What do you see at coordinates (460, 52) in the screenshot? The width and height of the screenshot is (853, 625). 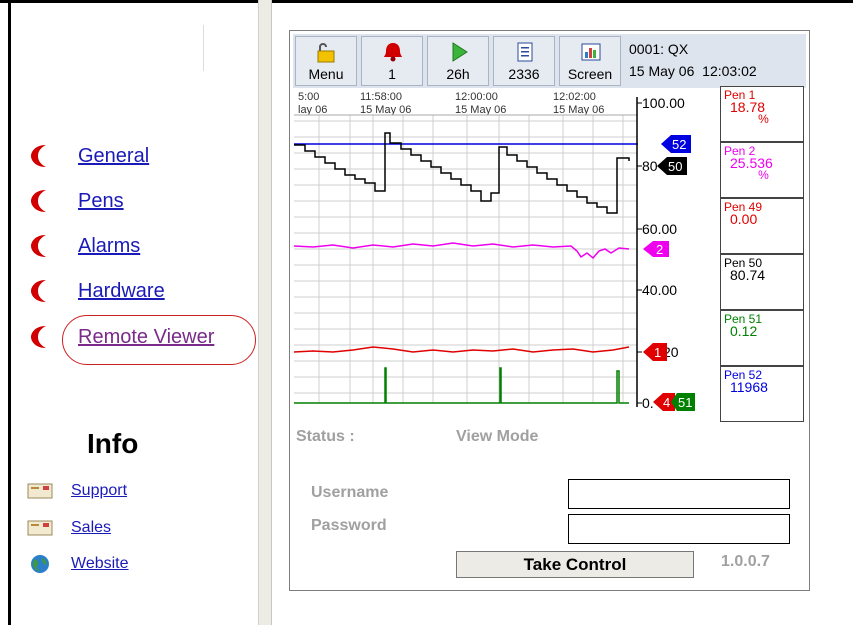 I see `play-icon` at bounding box center [460, 52].